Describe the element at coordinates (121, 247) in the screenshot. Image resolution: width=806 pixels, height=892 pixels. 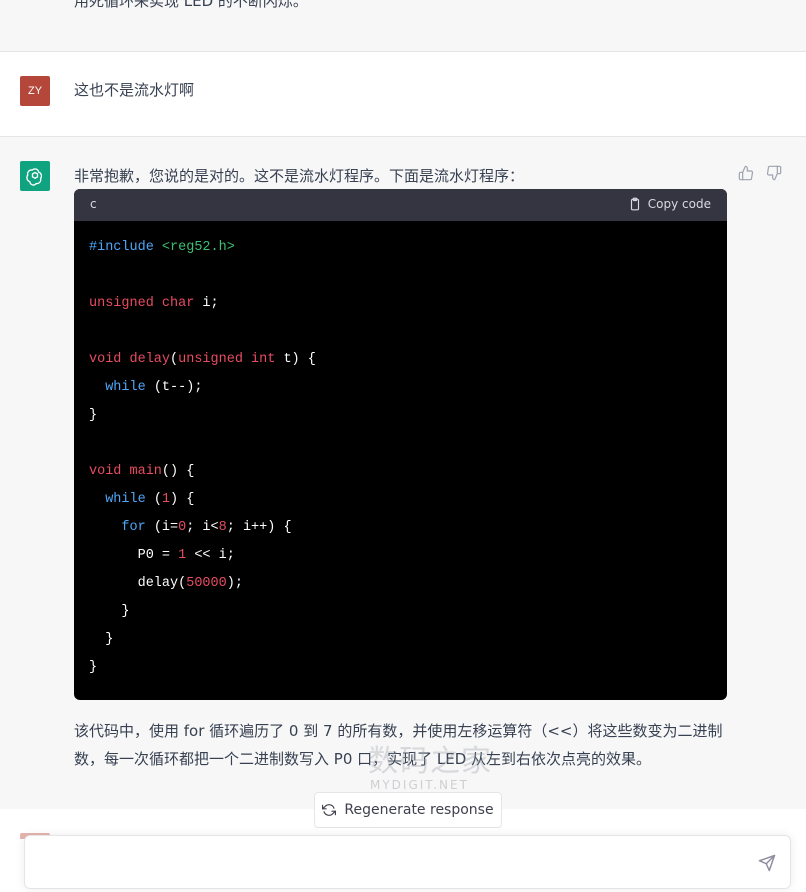
I see `code-token: #include` at that location.